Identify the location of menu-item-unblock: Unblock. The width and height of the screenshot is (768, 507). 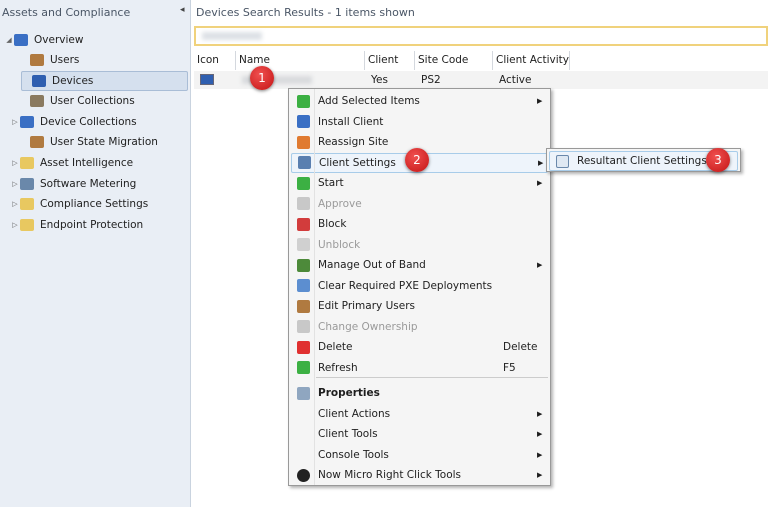
(419, 245).